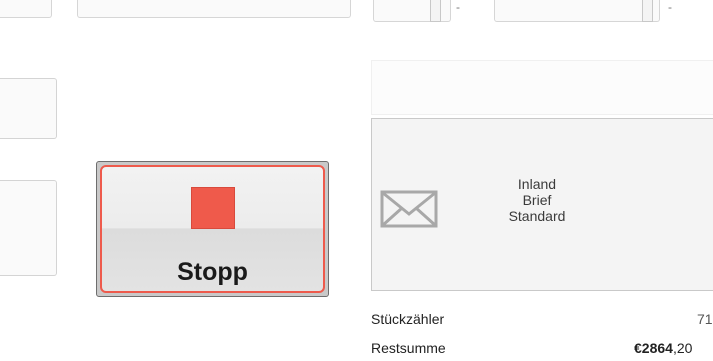 Image resolution: width=713 pixels, height=361 pixels. I want to click on card-header-area, so click(542, 87).